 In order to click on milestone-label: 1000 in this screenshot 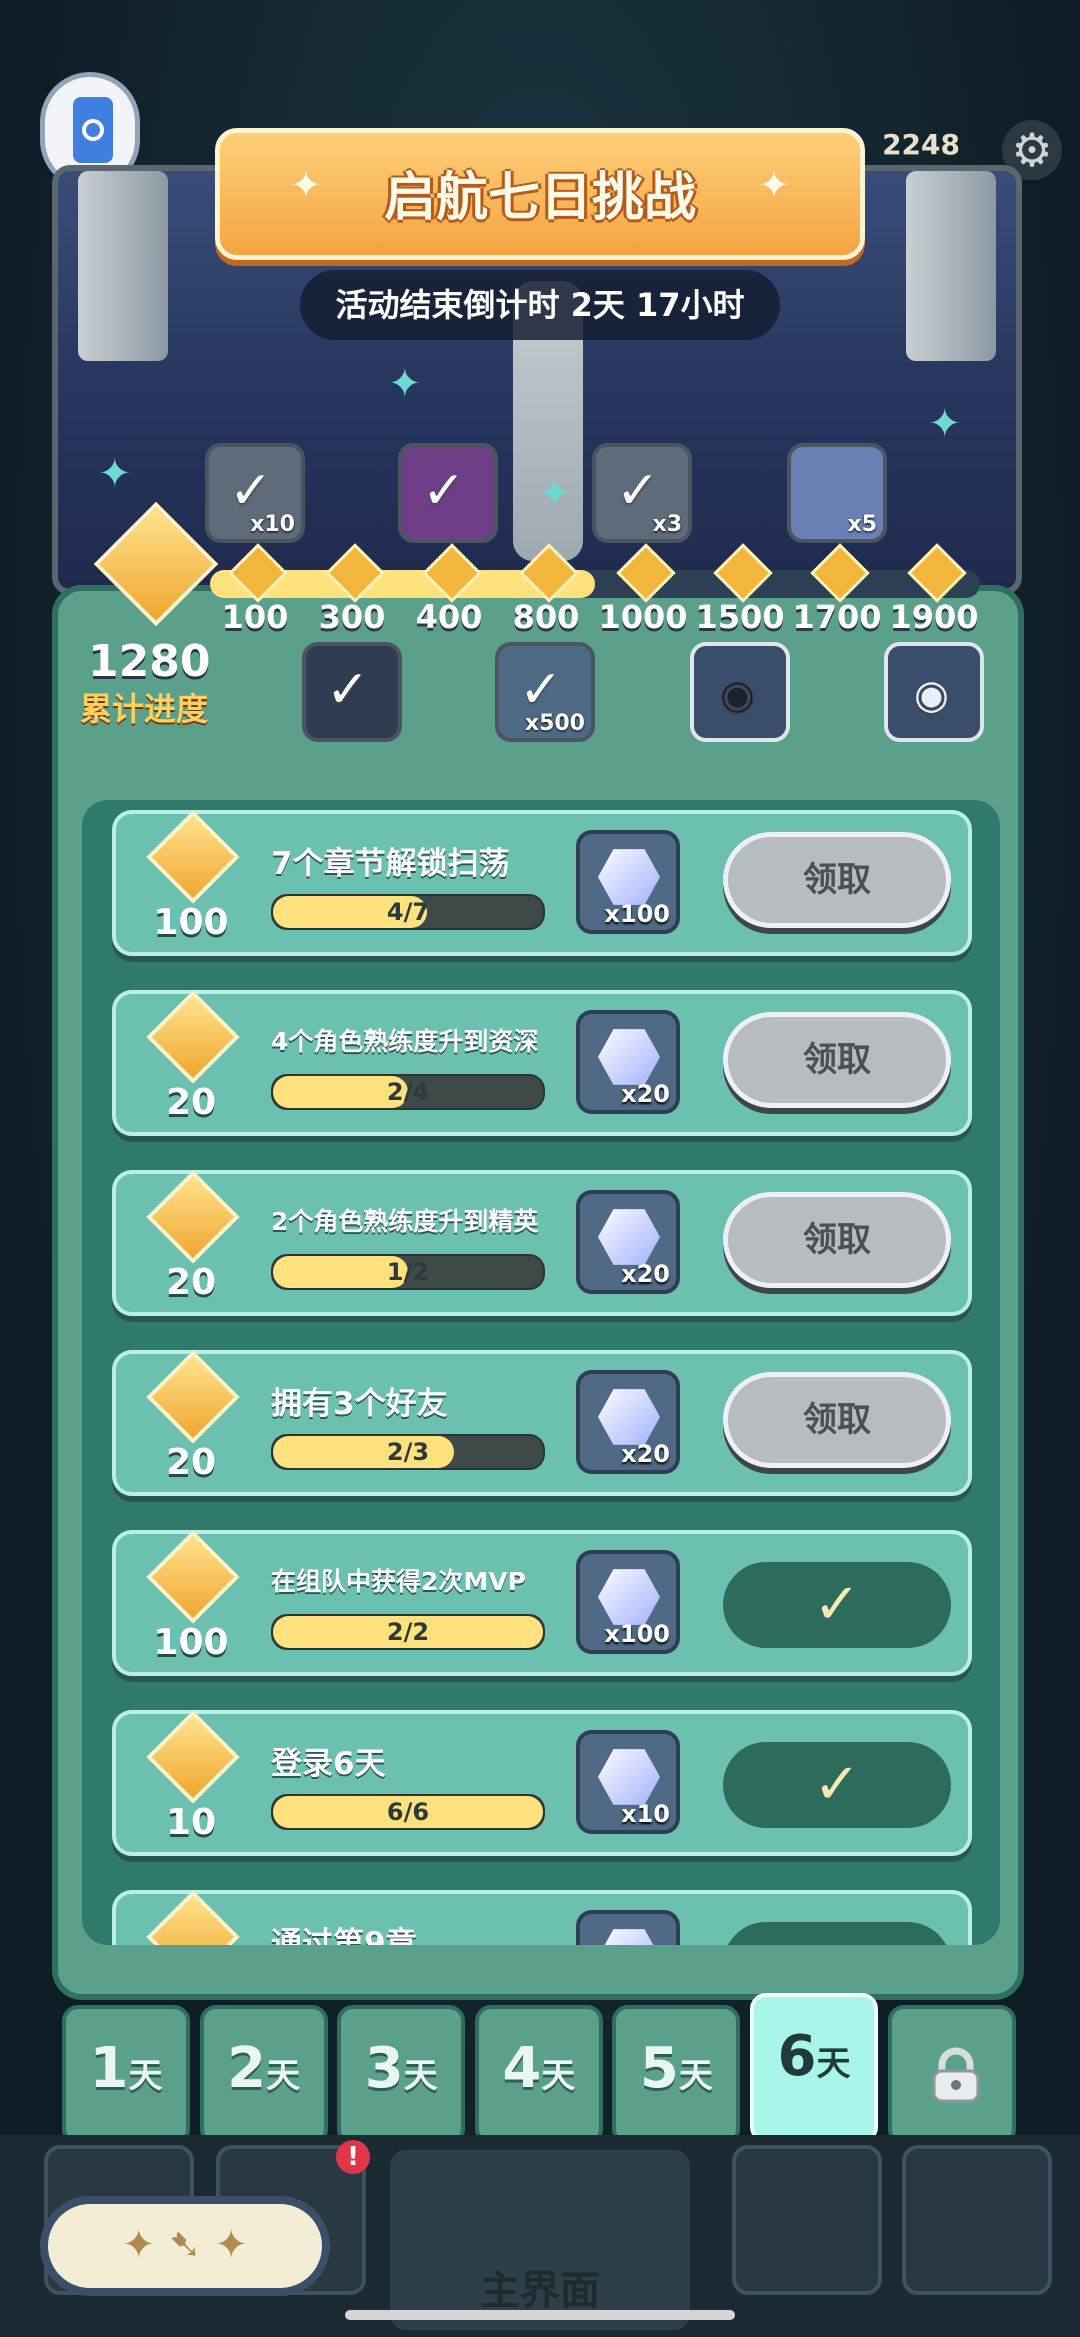, I will do `click(643, 617)`.